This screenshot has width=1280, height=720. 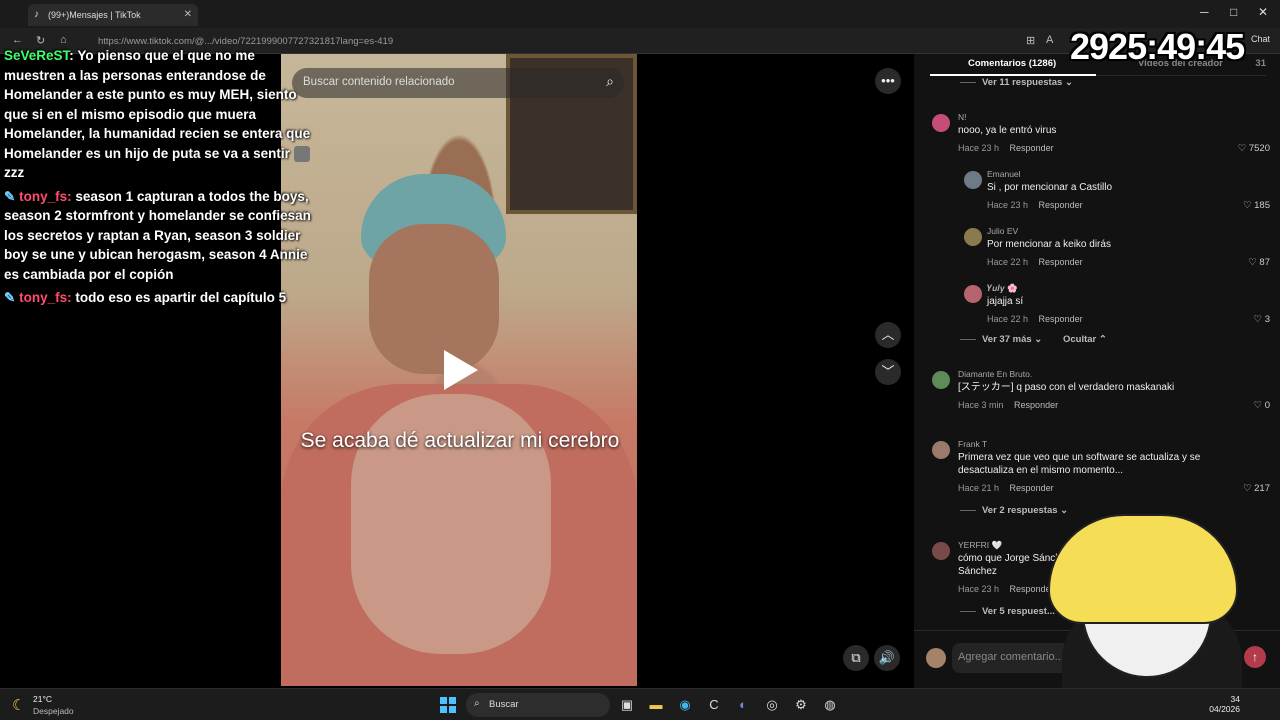 What do you see at coordinates (1030, 40) in the screenshot?
I see `apps-icon: ⊞` at bounding box center [1030, 40].